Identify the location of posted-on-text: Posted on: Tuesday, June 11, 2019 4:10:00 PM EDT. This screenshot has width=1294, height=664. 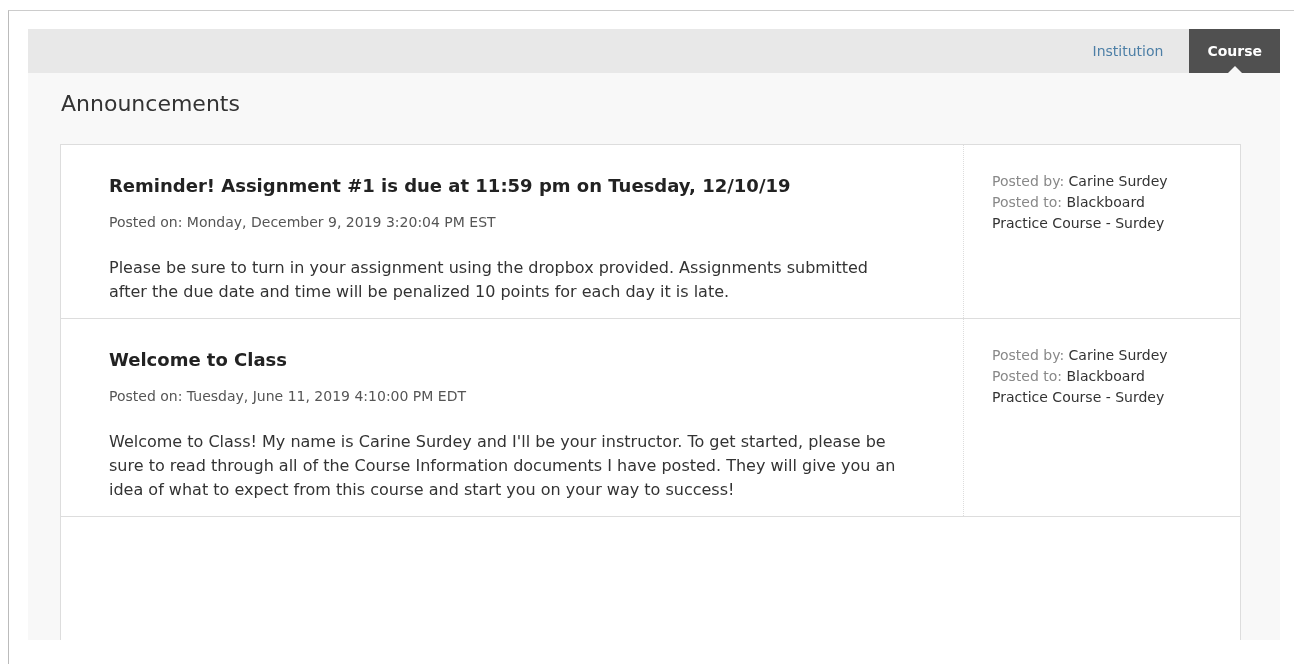
(288, 396).